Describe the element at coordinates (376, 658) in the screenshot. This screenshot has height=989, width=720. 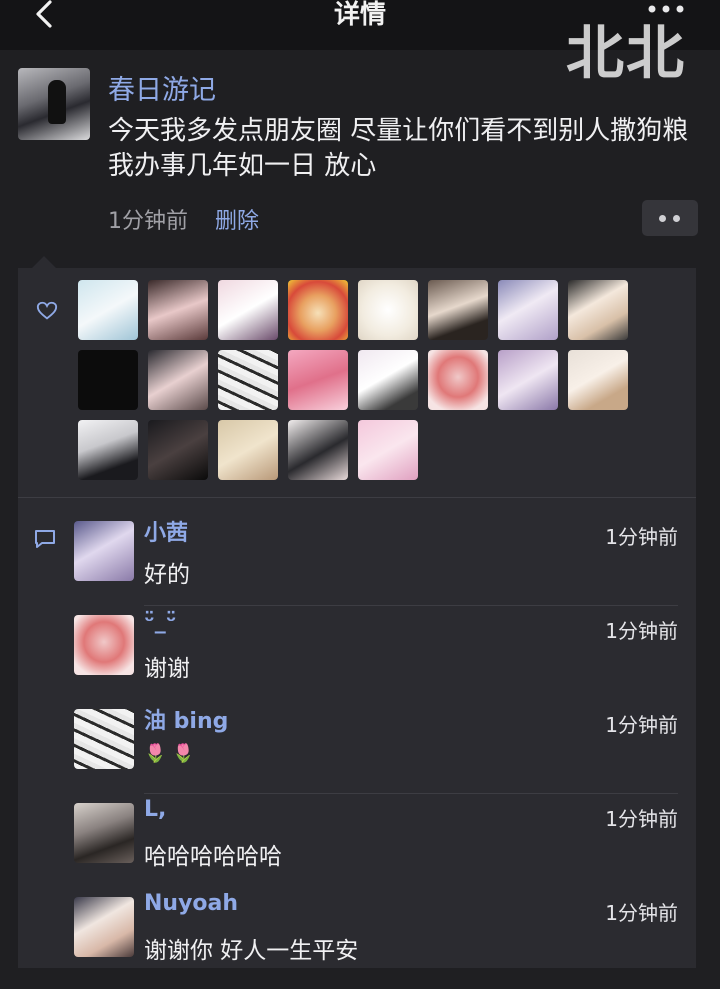
I see `comment-item: ᵕ̈_ᵕ̈ 1分钟前 谢谢` at that location.